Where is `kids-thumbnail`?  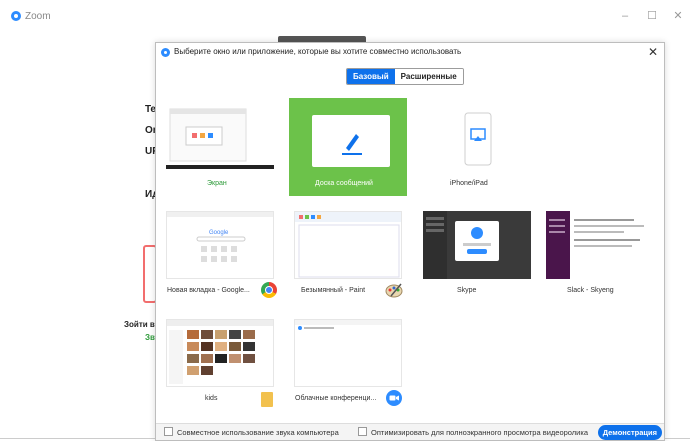 kids-thumbnail is located at coordinates (220, 353).